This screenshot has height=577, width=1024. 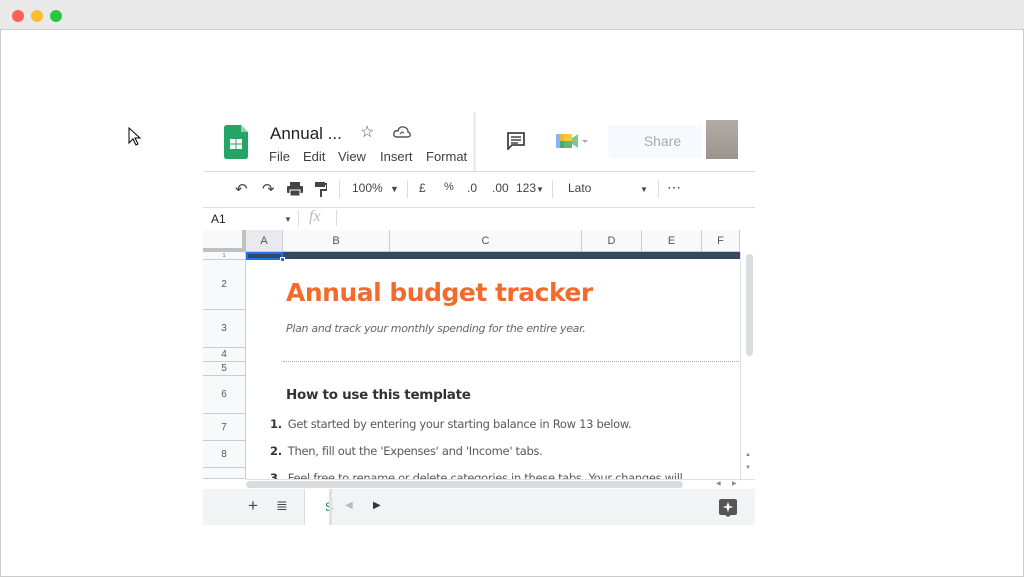 What do you see at coordinates (224, 241) in the screenshot?
I see `select-all-corner` at bounding box center [224, 241].